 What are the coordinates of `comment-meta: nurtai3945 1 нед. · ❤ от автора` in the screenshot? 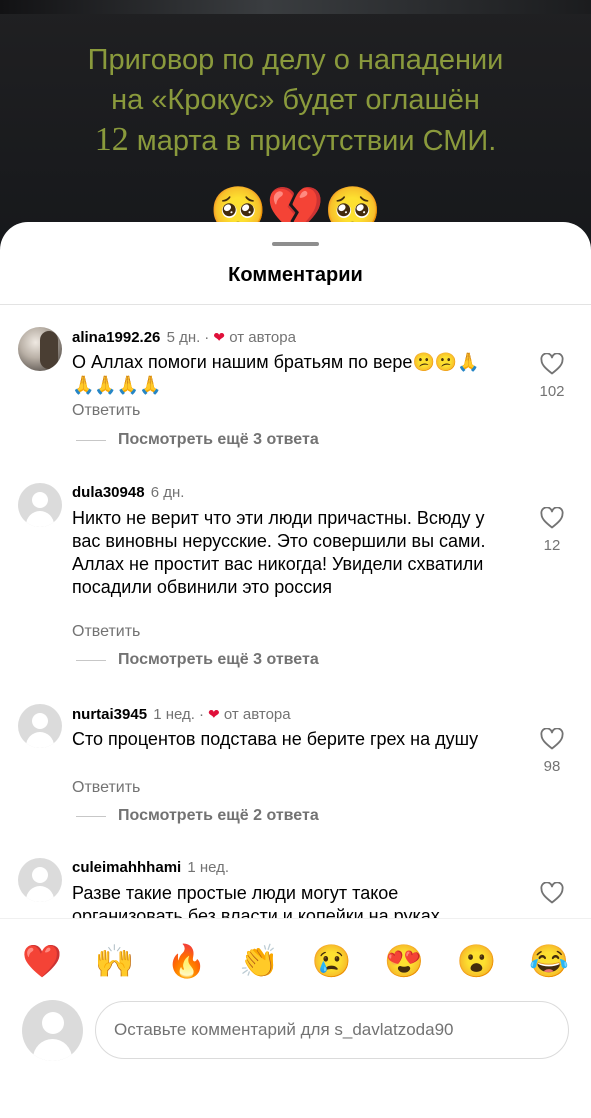 It's located at (181, 714).